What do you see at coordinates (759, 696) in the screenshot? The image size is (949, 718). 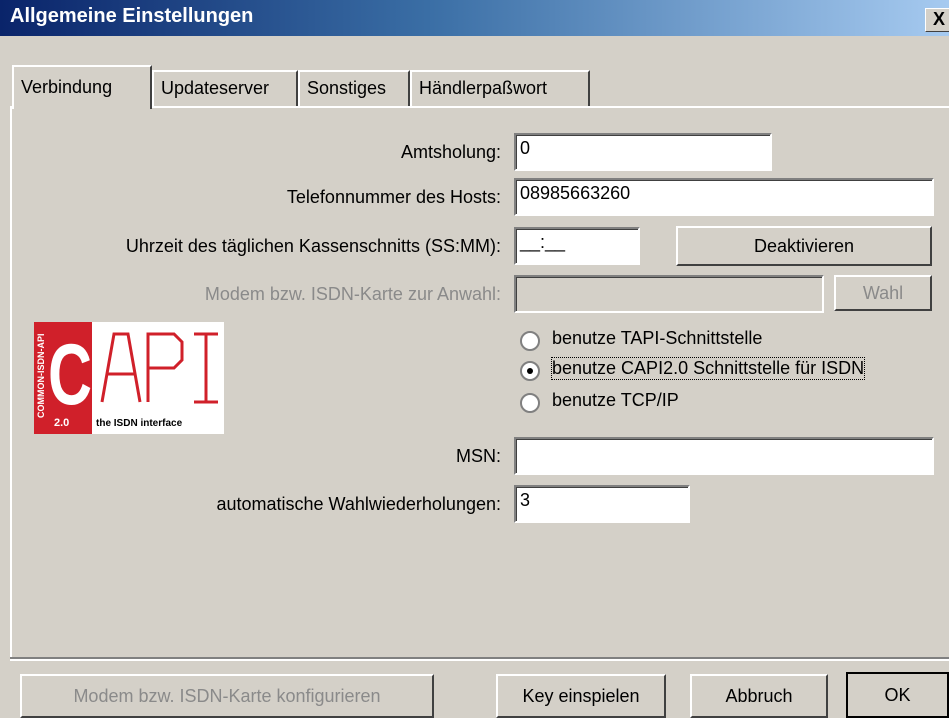 I see `abbruch-button: Abbruch` at bounding box center [759, 696].